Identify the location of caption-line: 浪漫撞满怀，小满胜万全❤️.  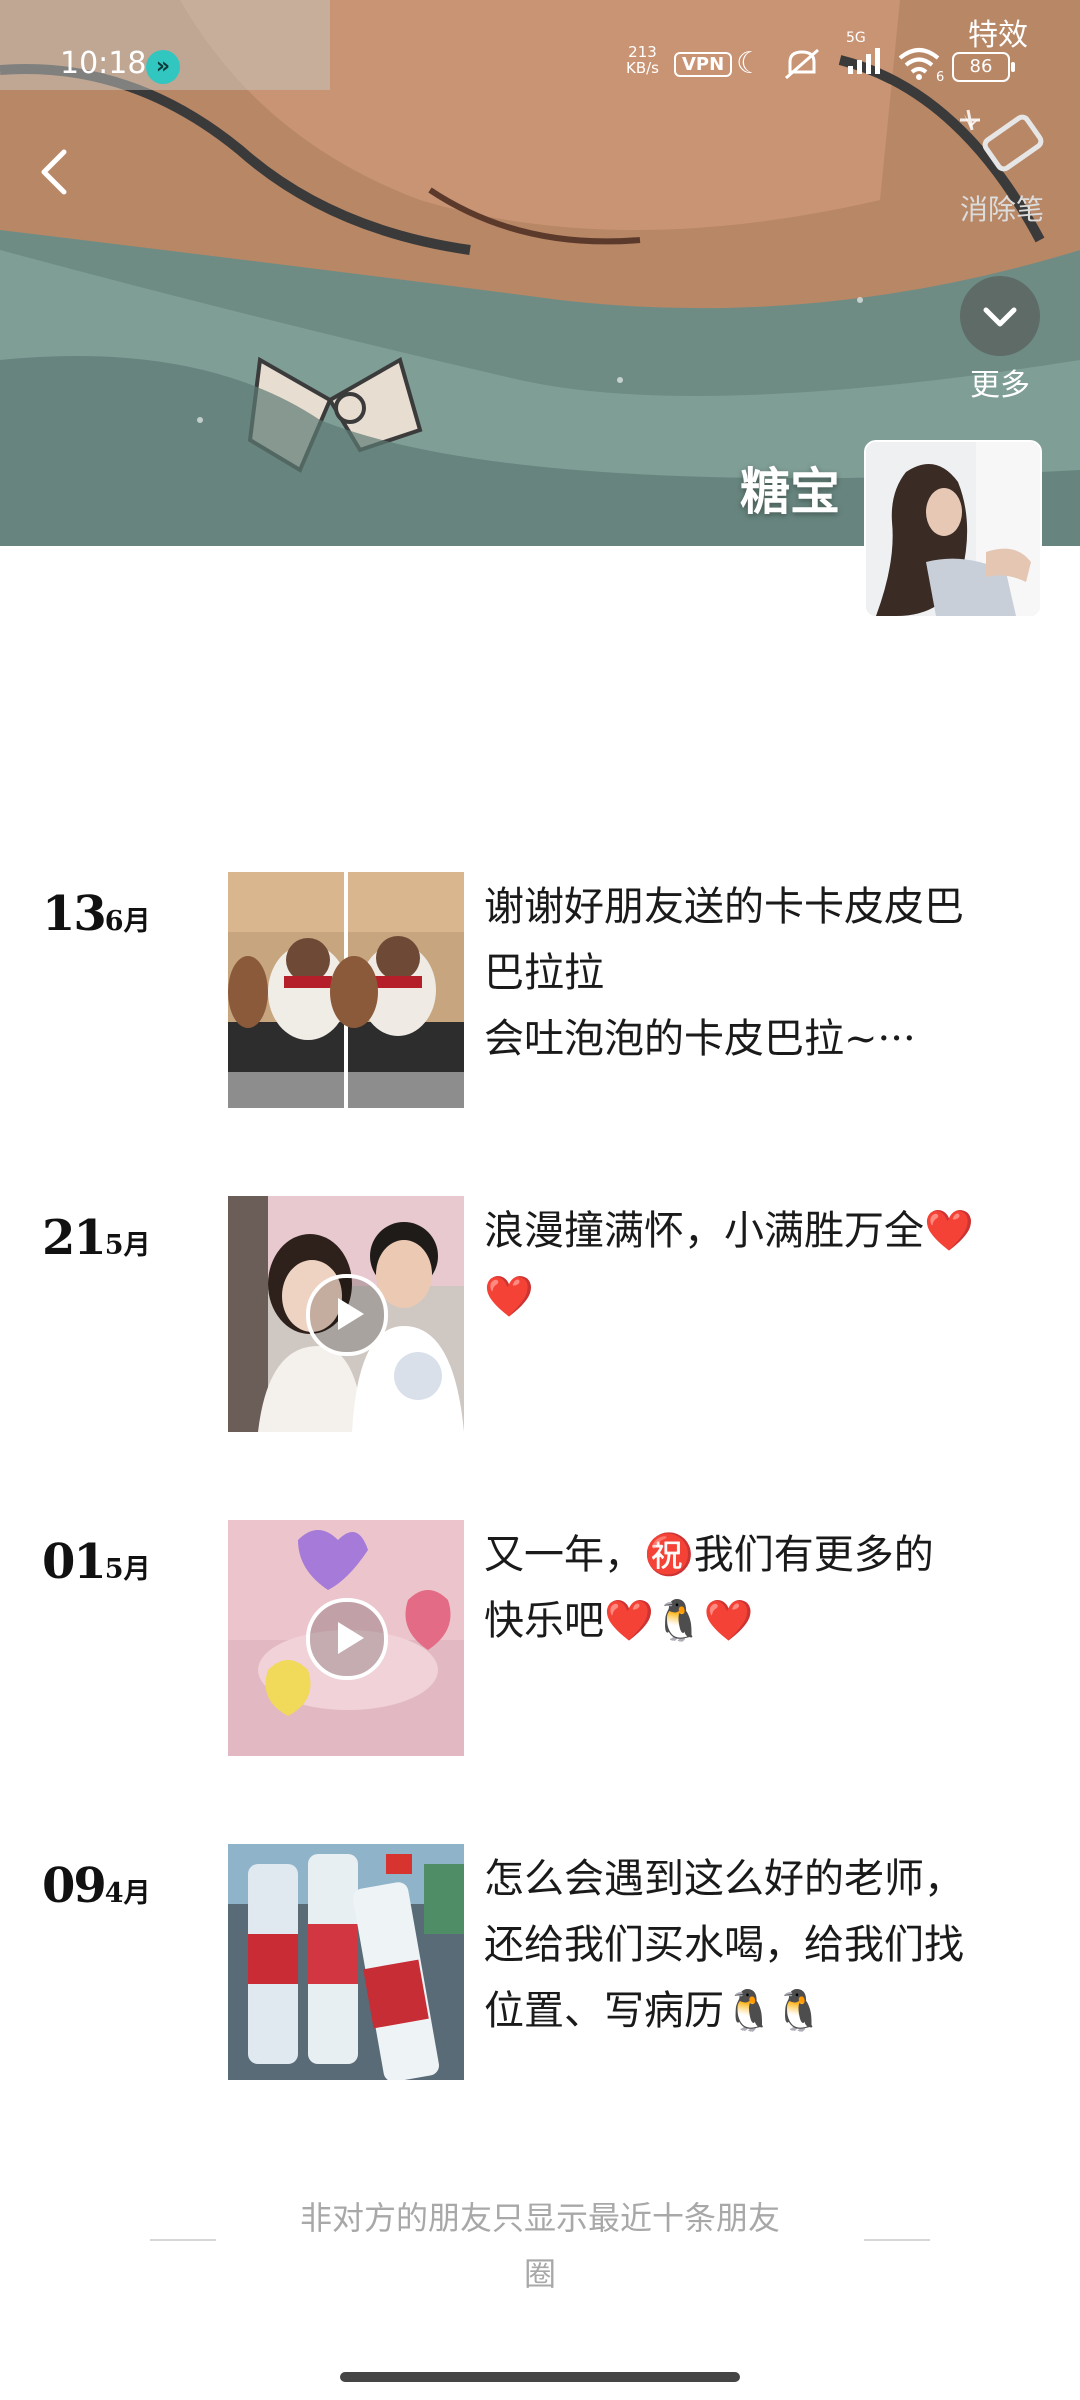
(729, 1231).